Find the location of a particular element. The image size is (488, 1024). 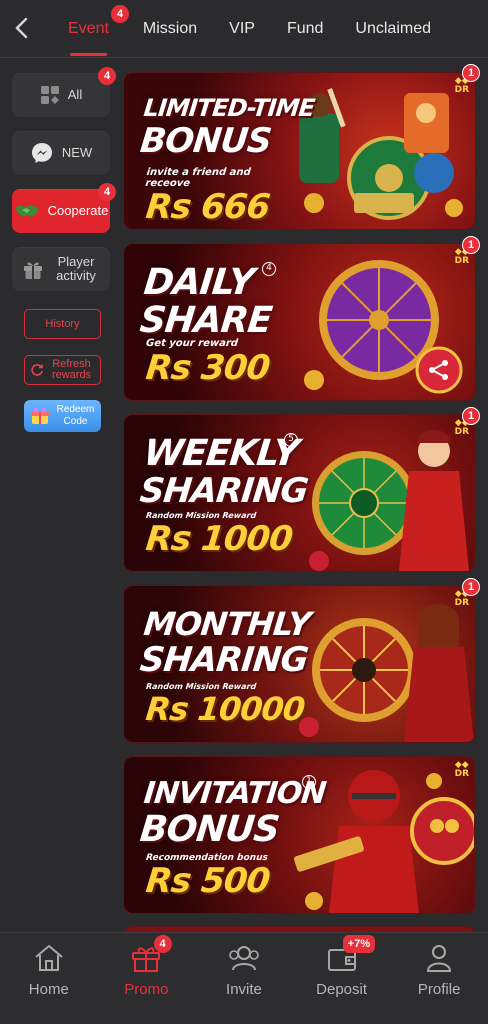

redeem-code-button: Redeem Code is located at coordinates (62, 416).